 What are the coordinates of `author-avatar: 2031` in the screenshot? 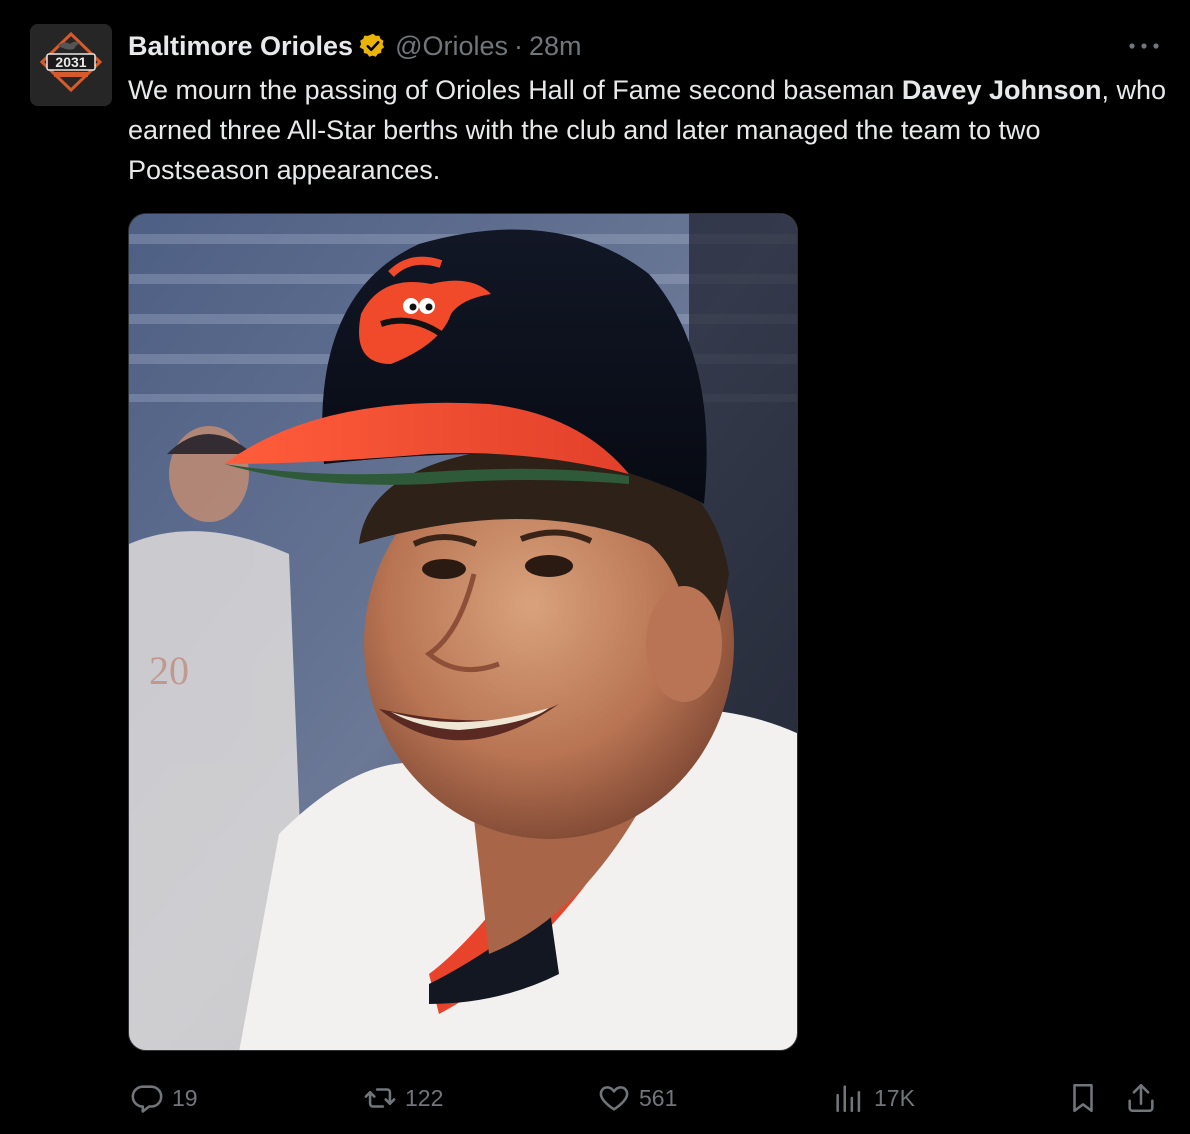 It's located at (71, 65).